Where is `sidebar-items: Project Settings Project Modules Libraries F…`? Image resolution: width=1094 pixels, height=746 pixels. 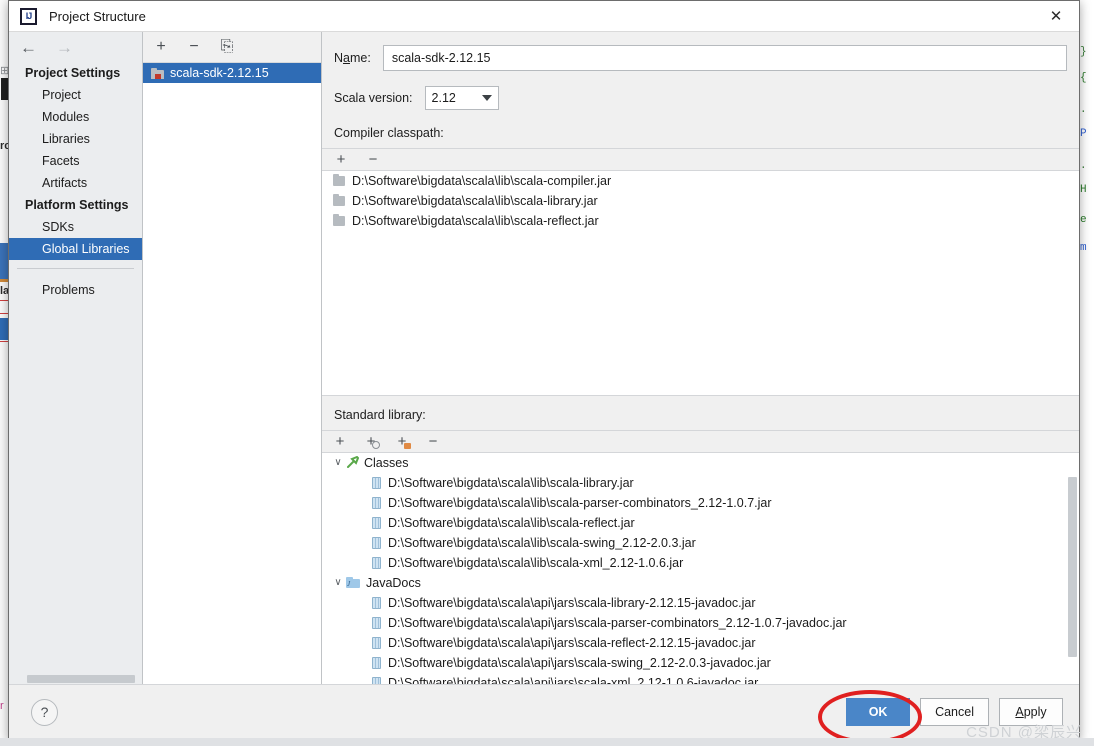
sidebar-items: Project Settings Project Modules Libraries F… is located at coordinates (75, 367).